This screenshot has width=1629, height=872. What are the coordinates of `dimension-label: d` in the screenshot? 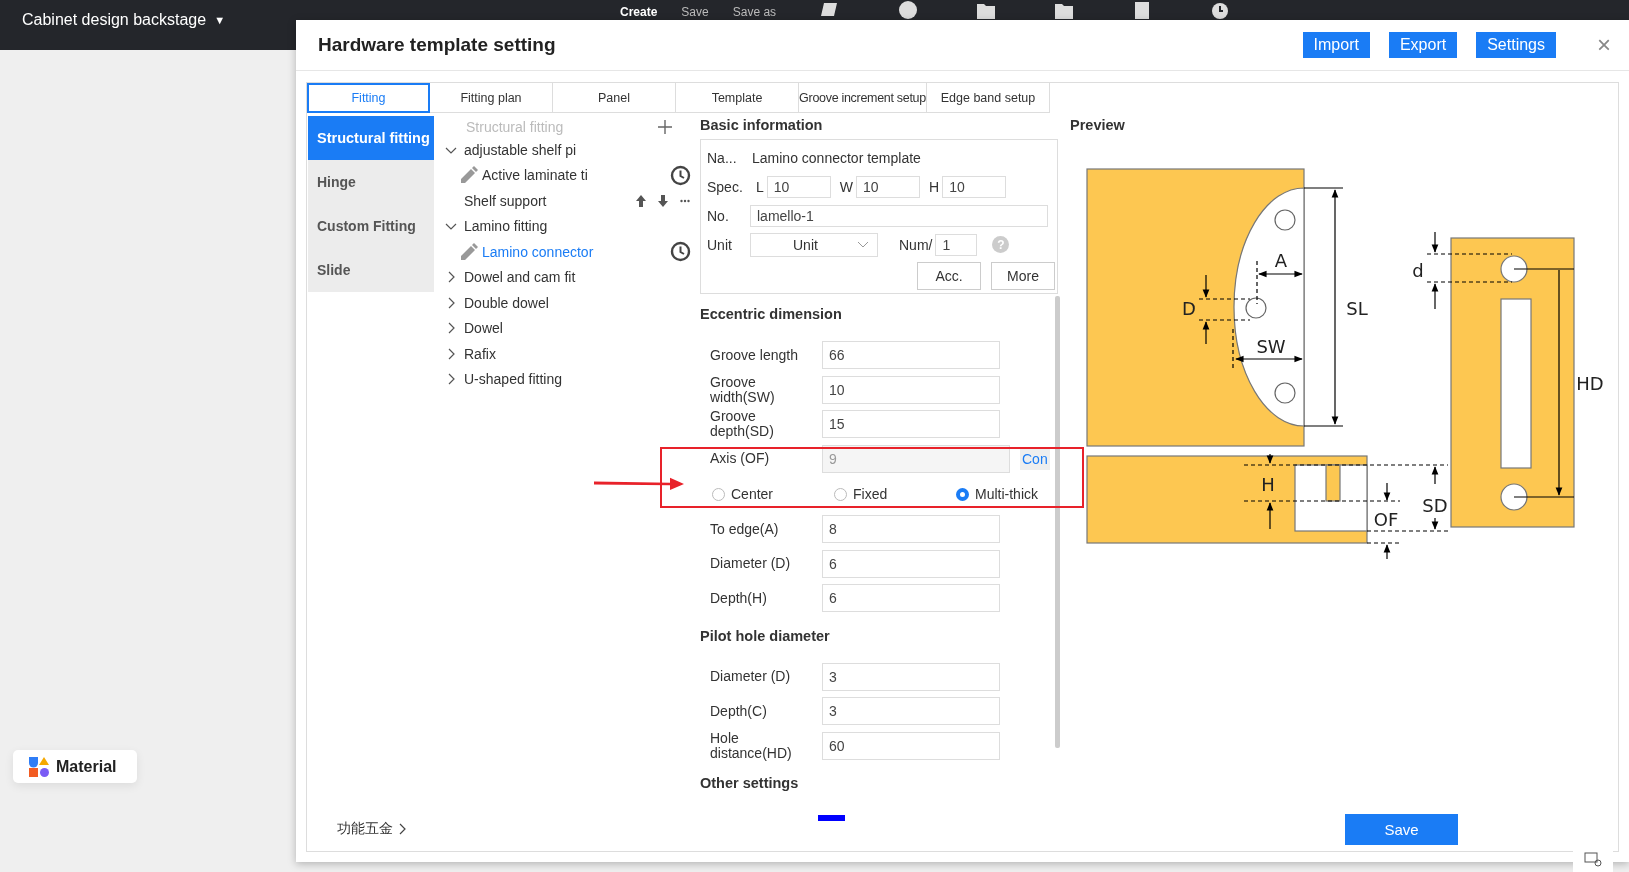 It's located at (1418, 270).